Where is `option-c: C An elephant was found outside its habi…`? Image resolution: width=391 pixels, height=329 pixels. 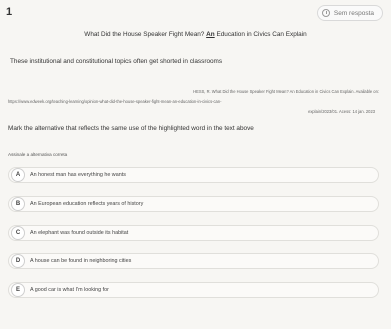 option-c: C An elephant was found outside its habi… is located at coordinates (193, 233).